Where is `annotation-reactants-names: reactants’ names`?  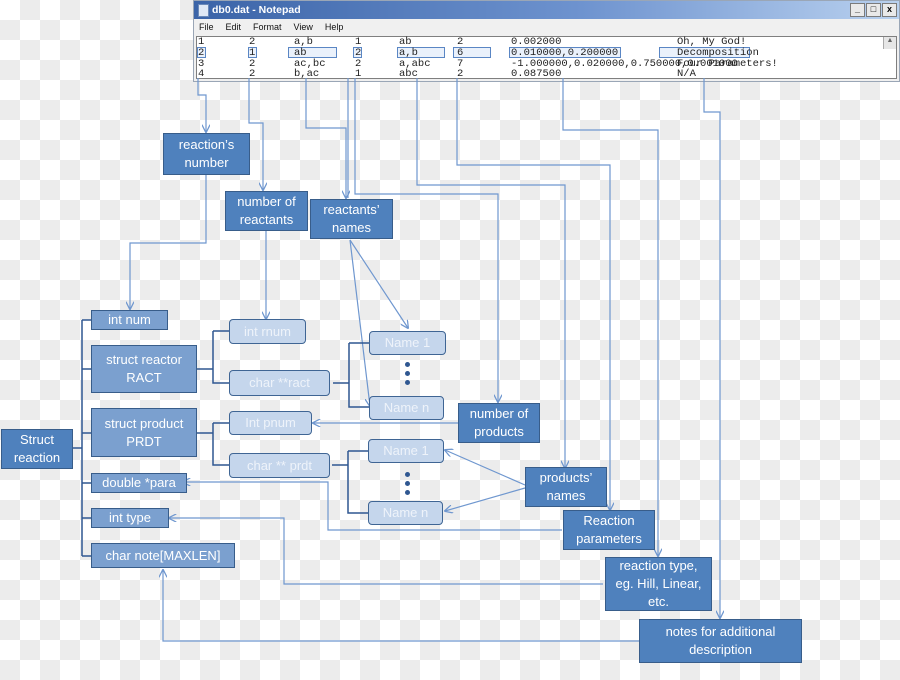
annotation-reactants-names: reactants’ names is located at coordinates (351, 219).